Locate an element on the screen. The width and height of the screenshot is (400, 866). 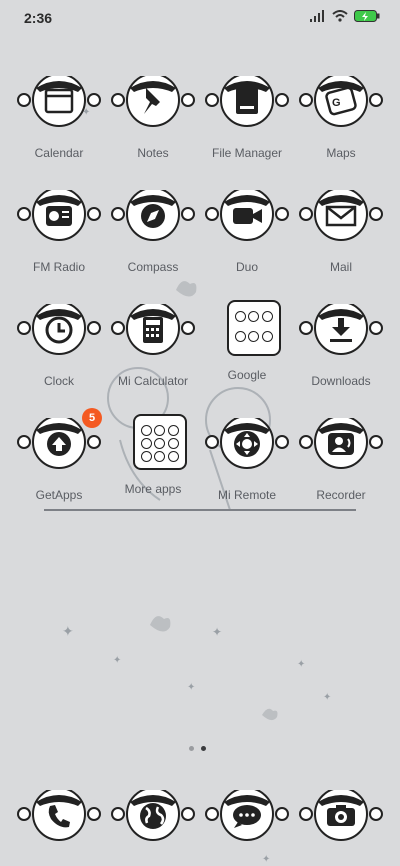
app-recorder: Recorder is located at coordinates (341, 460).